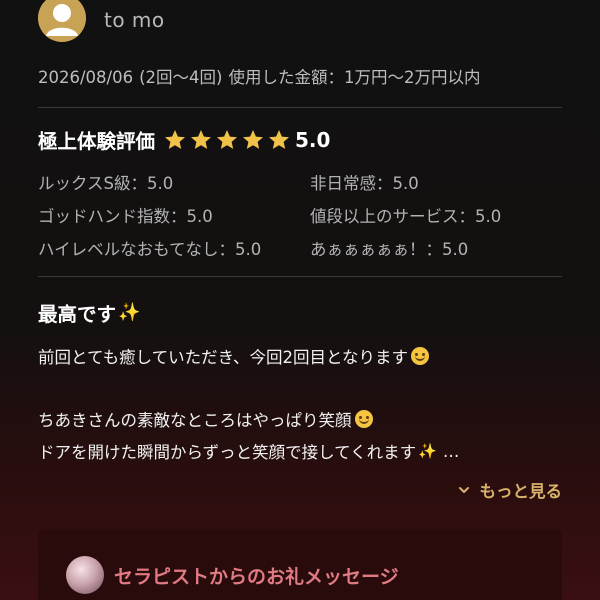 This screenshot has width=600, height=600. I want to click on chevron-down-icon, so click(463, 490).